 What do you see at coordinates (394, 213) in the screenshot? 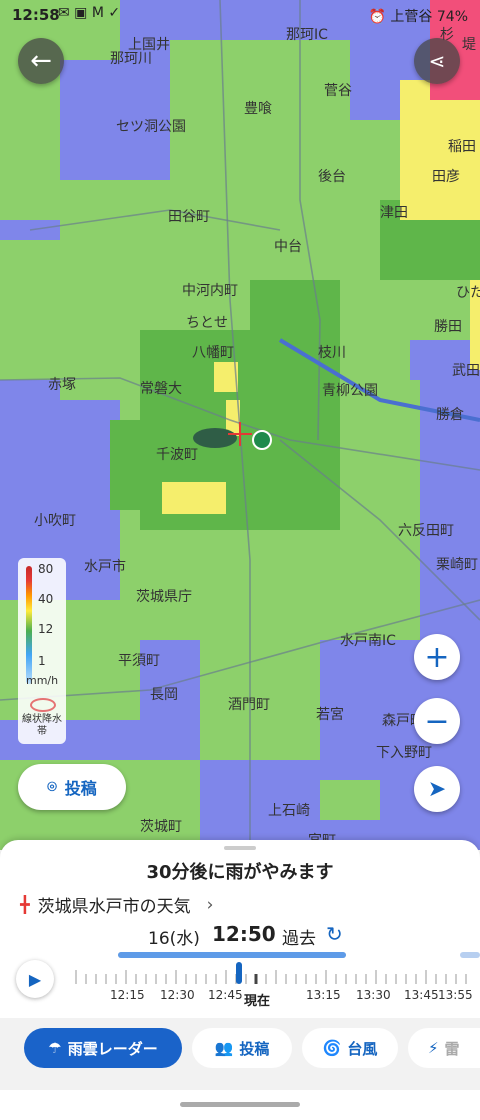
I see `map-place-label: 津田` at bounding box center [394, 213].